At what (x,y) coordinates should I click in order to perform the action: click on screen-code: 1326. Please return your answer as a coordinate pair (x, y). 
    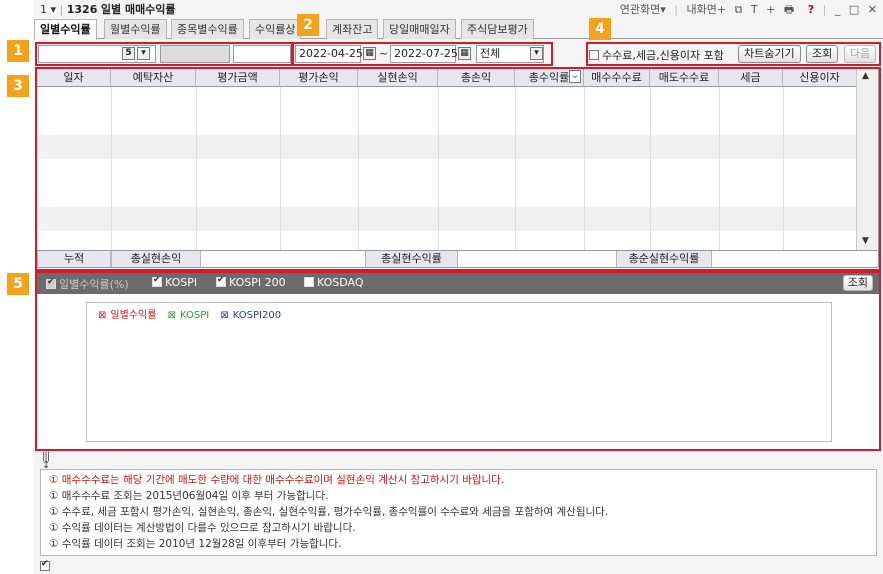
    Looking at the image, I should click on (82, 9).